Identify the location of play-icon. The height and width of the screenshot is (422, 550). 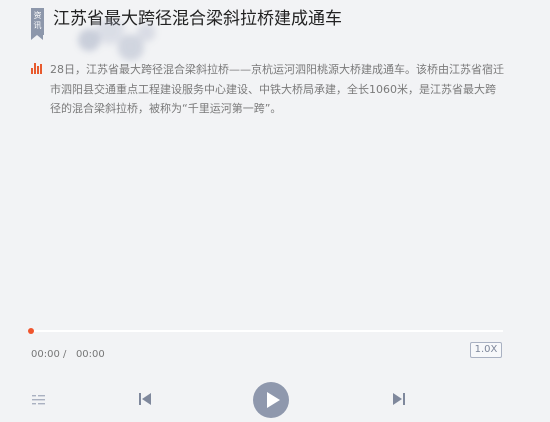
(273, 400).